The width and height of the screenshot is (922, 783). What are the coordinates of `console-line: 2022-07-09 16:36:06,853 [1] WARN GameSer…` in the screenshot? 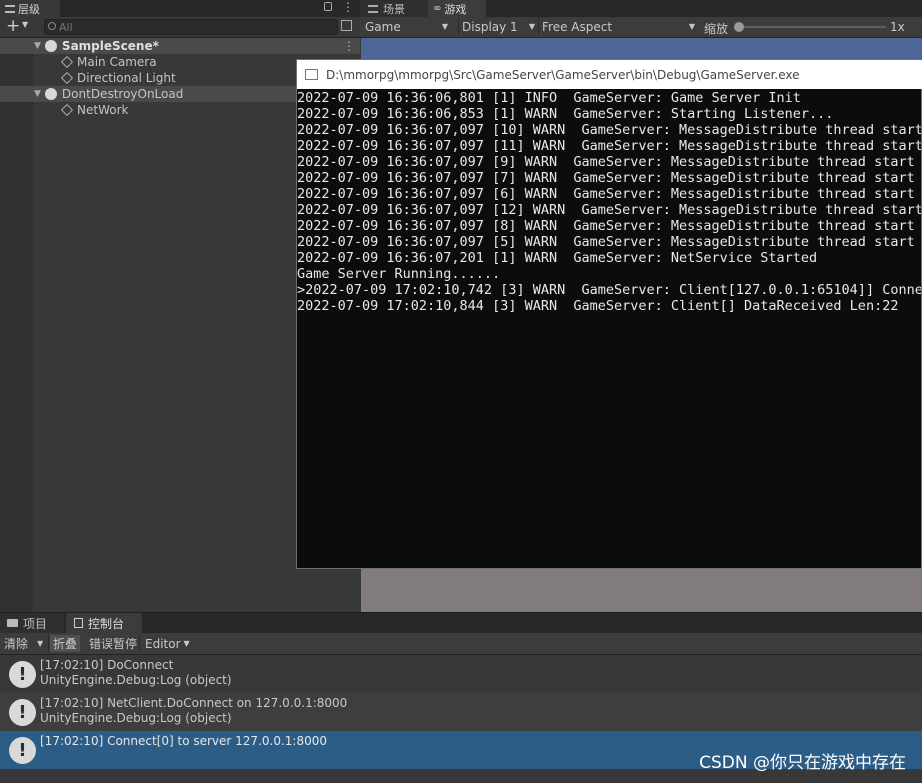 It's located at (565, 114).